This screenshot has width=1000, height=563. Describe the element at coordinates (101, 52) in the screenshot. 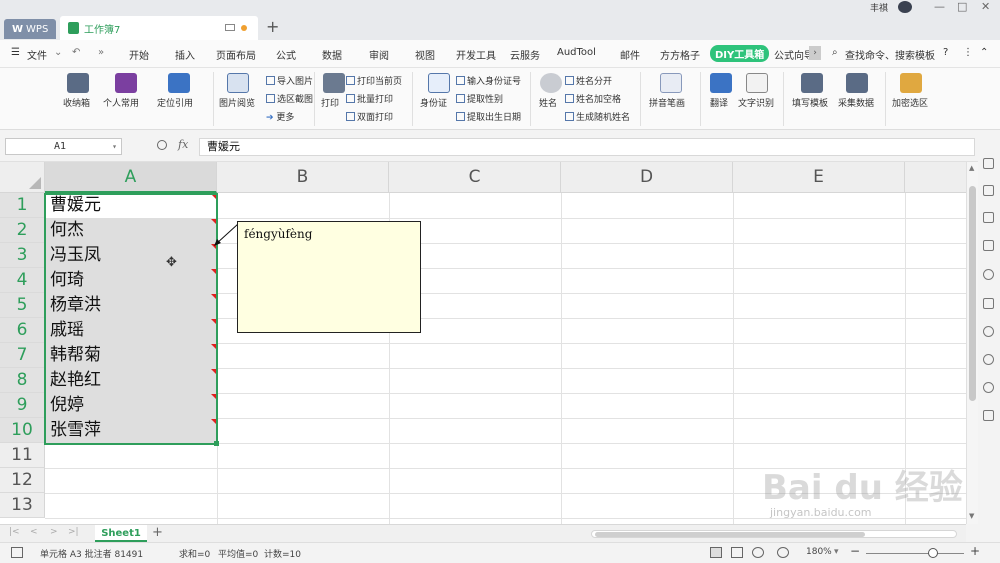

I see `more-chevron-icon: »` at that location.